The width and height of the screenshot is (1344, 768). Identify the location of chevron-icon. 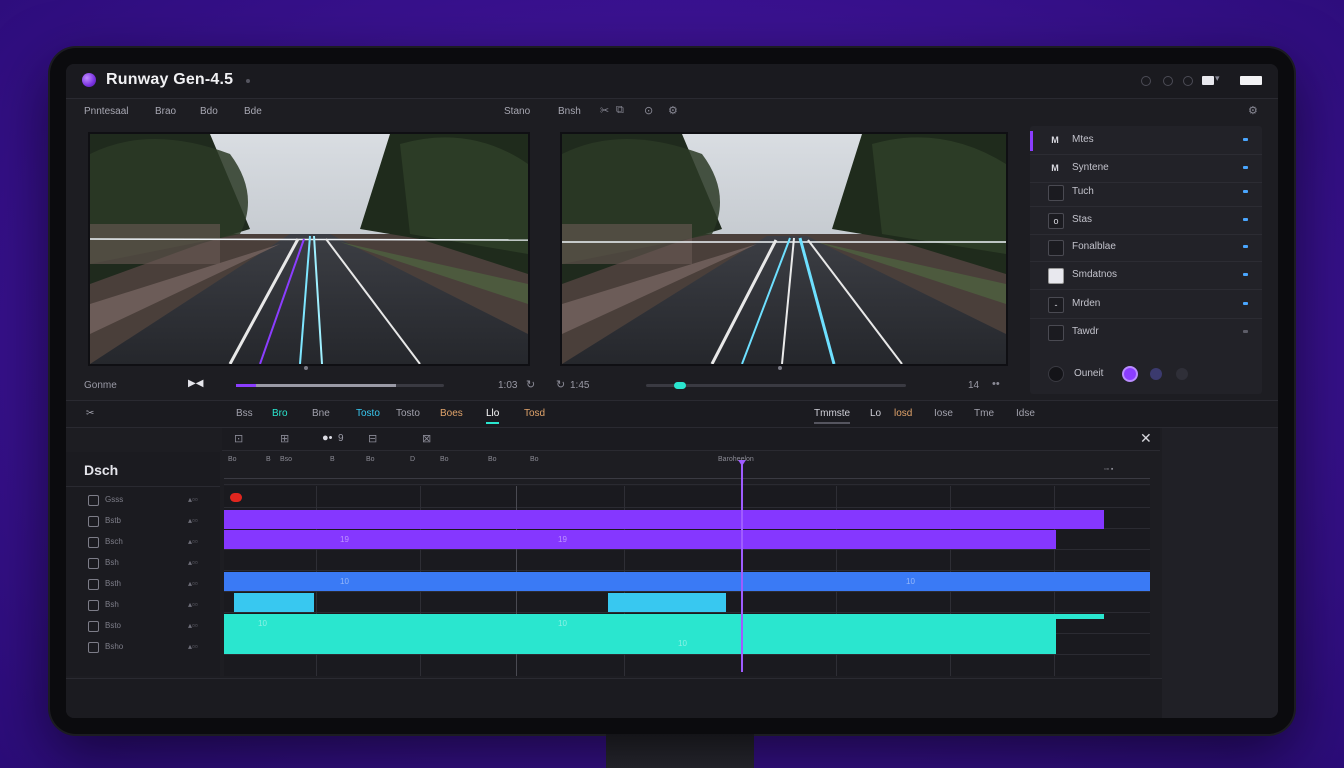
(1245, 246).